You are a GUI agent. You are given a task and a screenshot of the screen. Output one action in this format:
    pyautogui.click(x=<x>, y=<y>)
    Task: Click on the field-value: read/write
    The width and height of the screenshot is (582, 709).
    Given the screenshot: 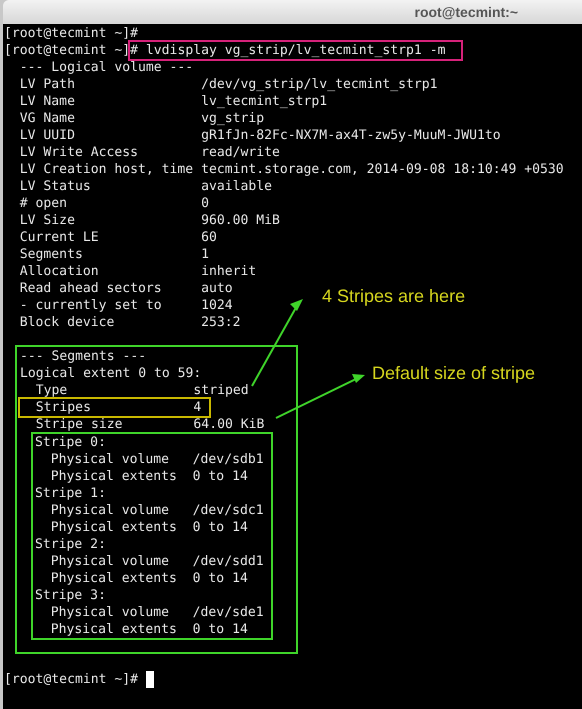 What is the action you would take?
    pyautogui.click(x=240, y=152)
    